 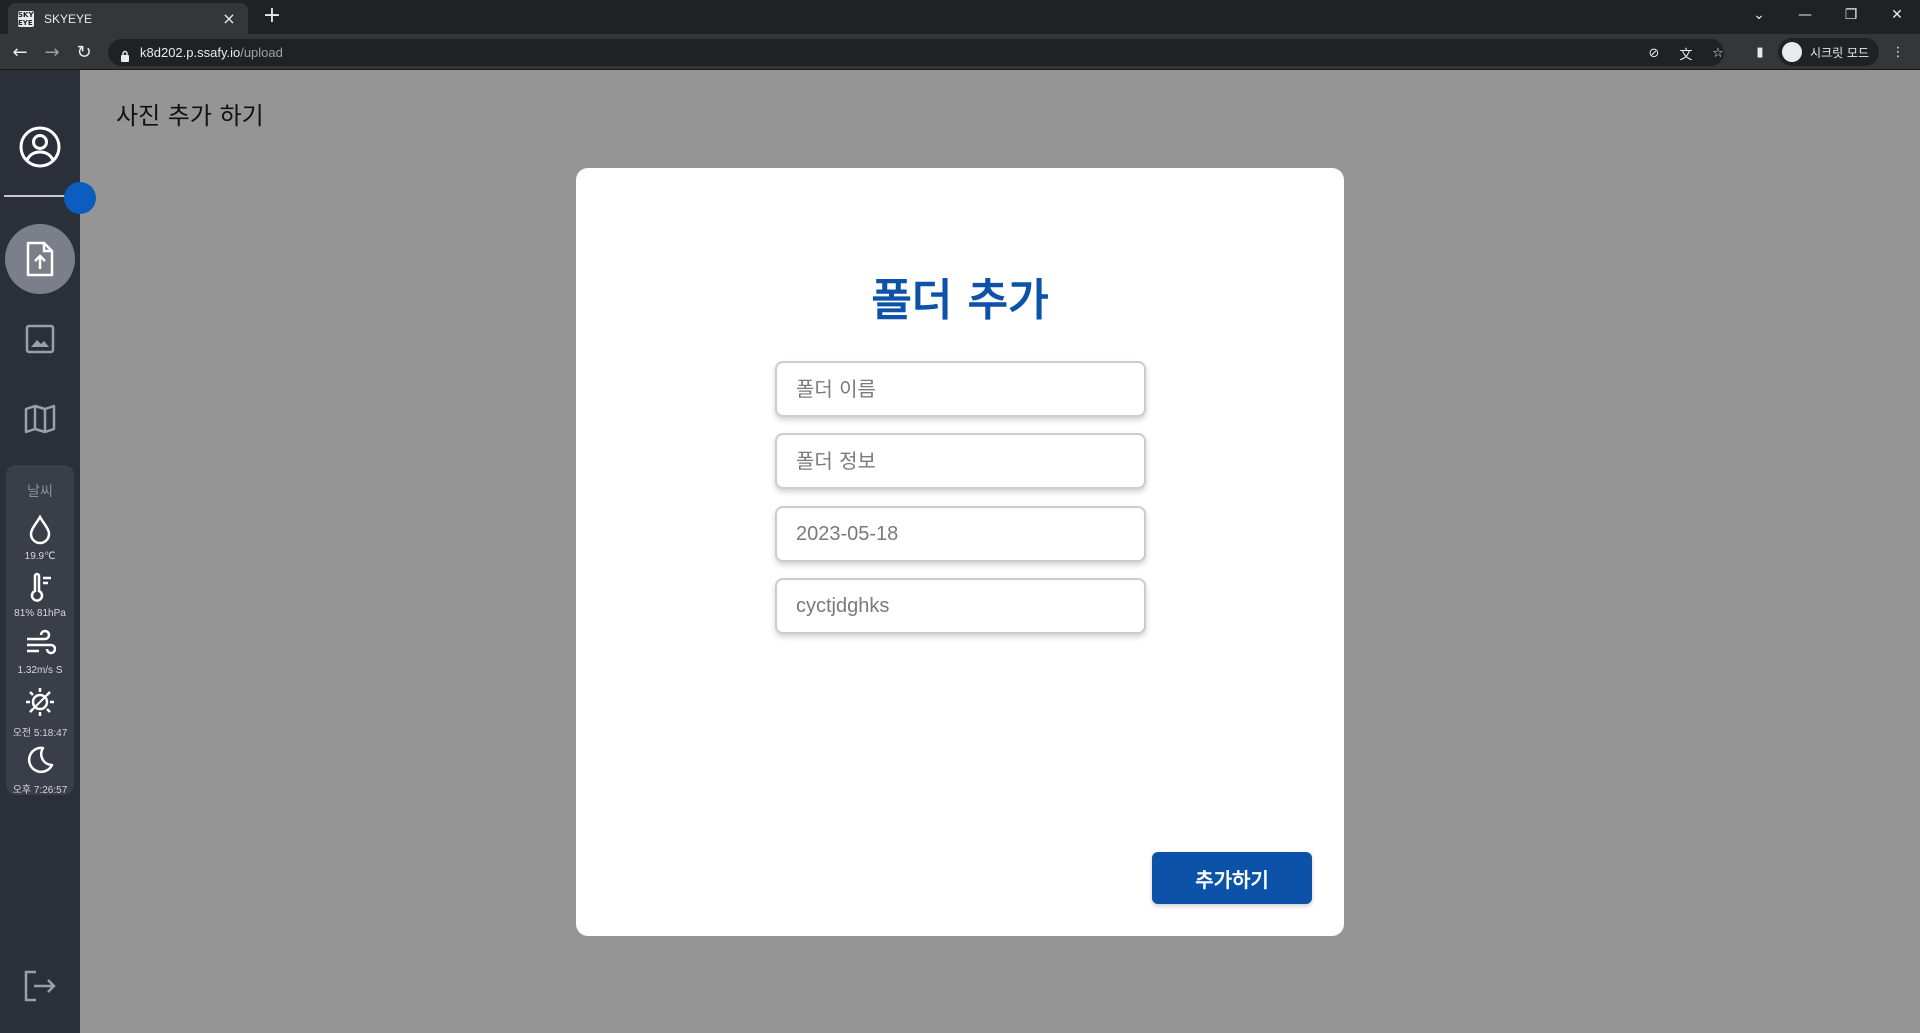 I want to click on bookmark-star-icon: ☆, so click(x=1718, y=53).